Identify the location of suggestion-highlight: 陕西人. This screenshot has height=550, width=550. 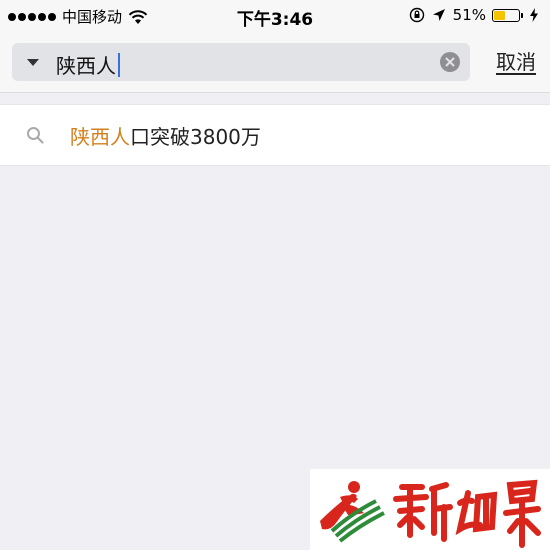
(100, 137).